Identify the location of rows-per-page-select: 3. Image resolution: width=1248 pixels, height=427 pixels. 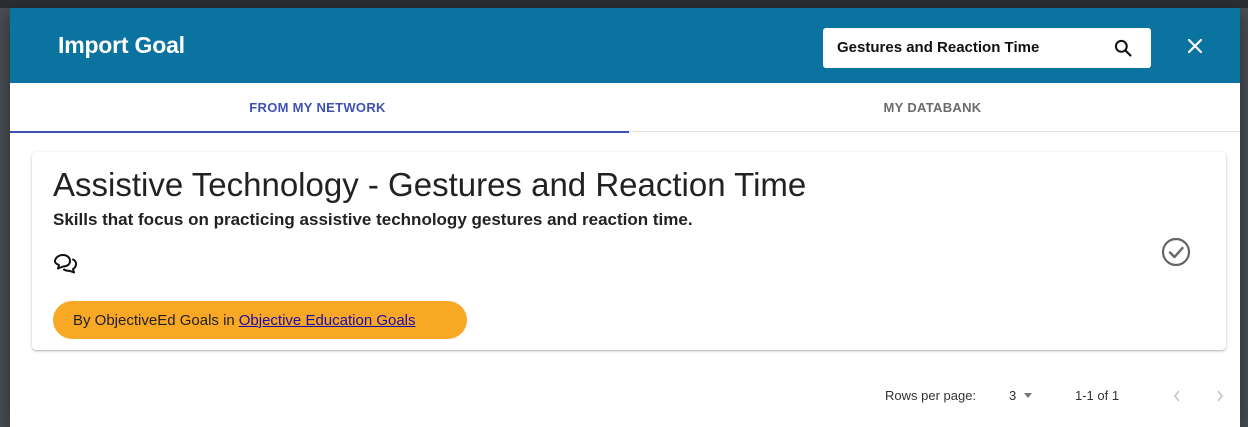
(1021, 395).